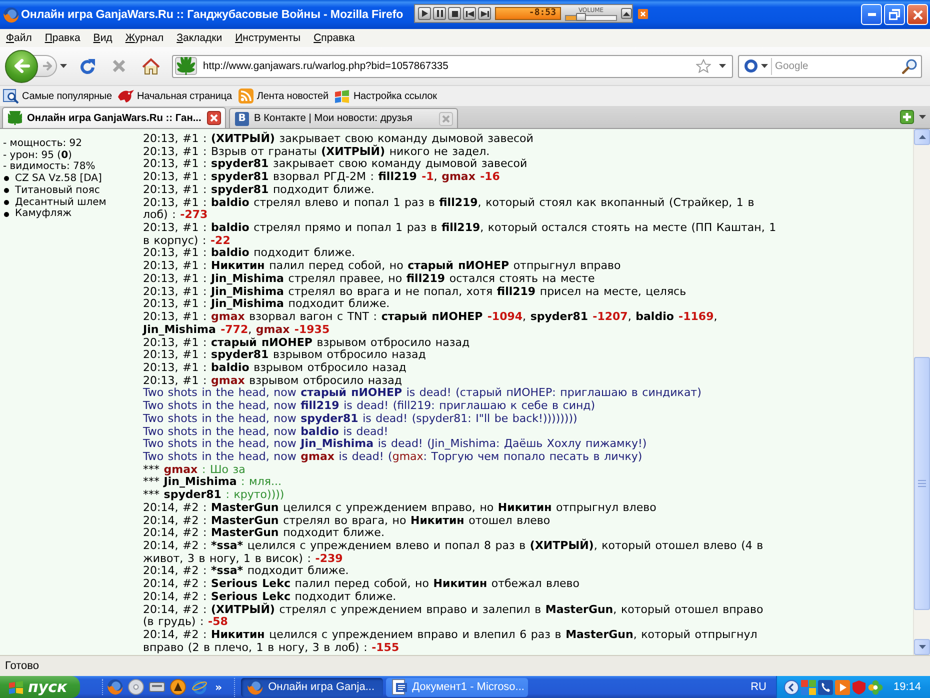 This screenshot has height=698, width=930. Describe the element at coordinates (826, 687) in the screenshot. I see `handset-icon` at that location.